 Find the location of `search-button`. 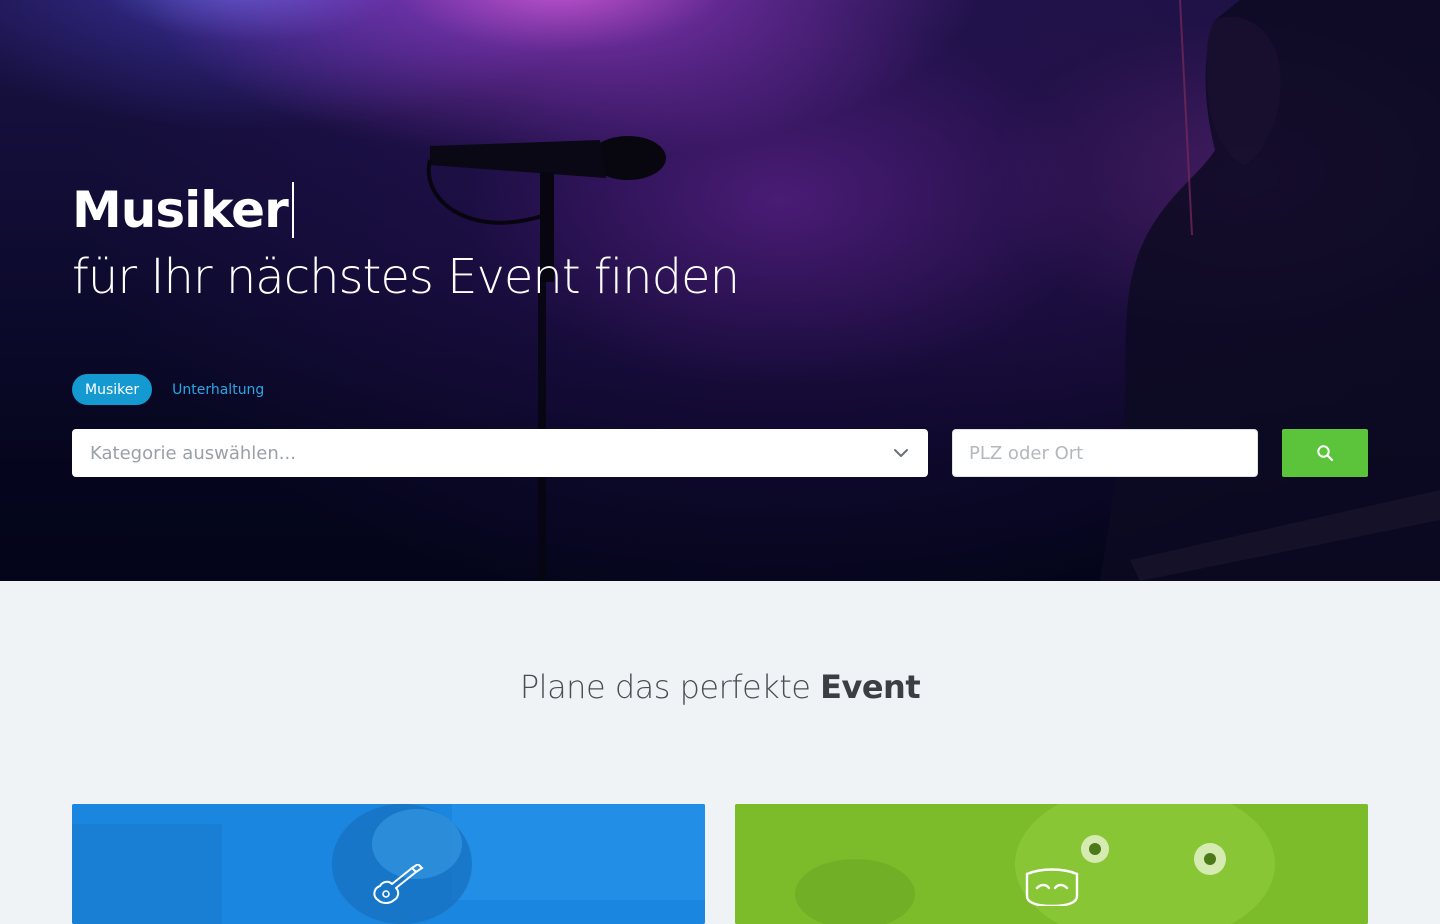

search-button is located at coordinates (1325, 453).